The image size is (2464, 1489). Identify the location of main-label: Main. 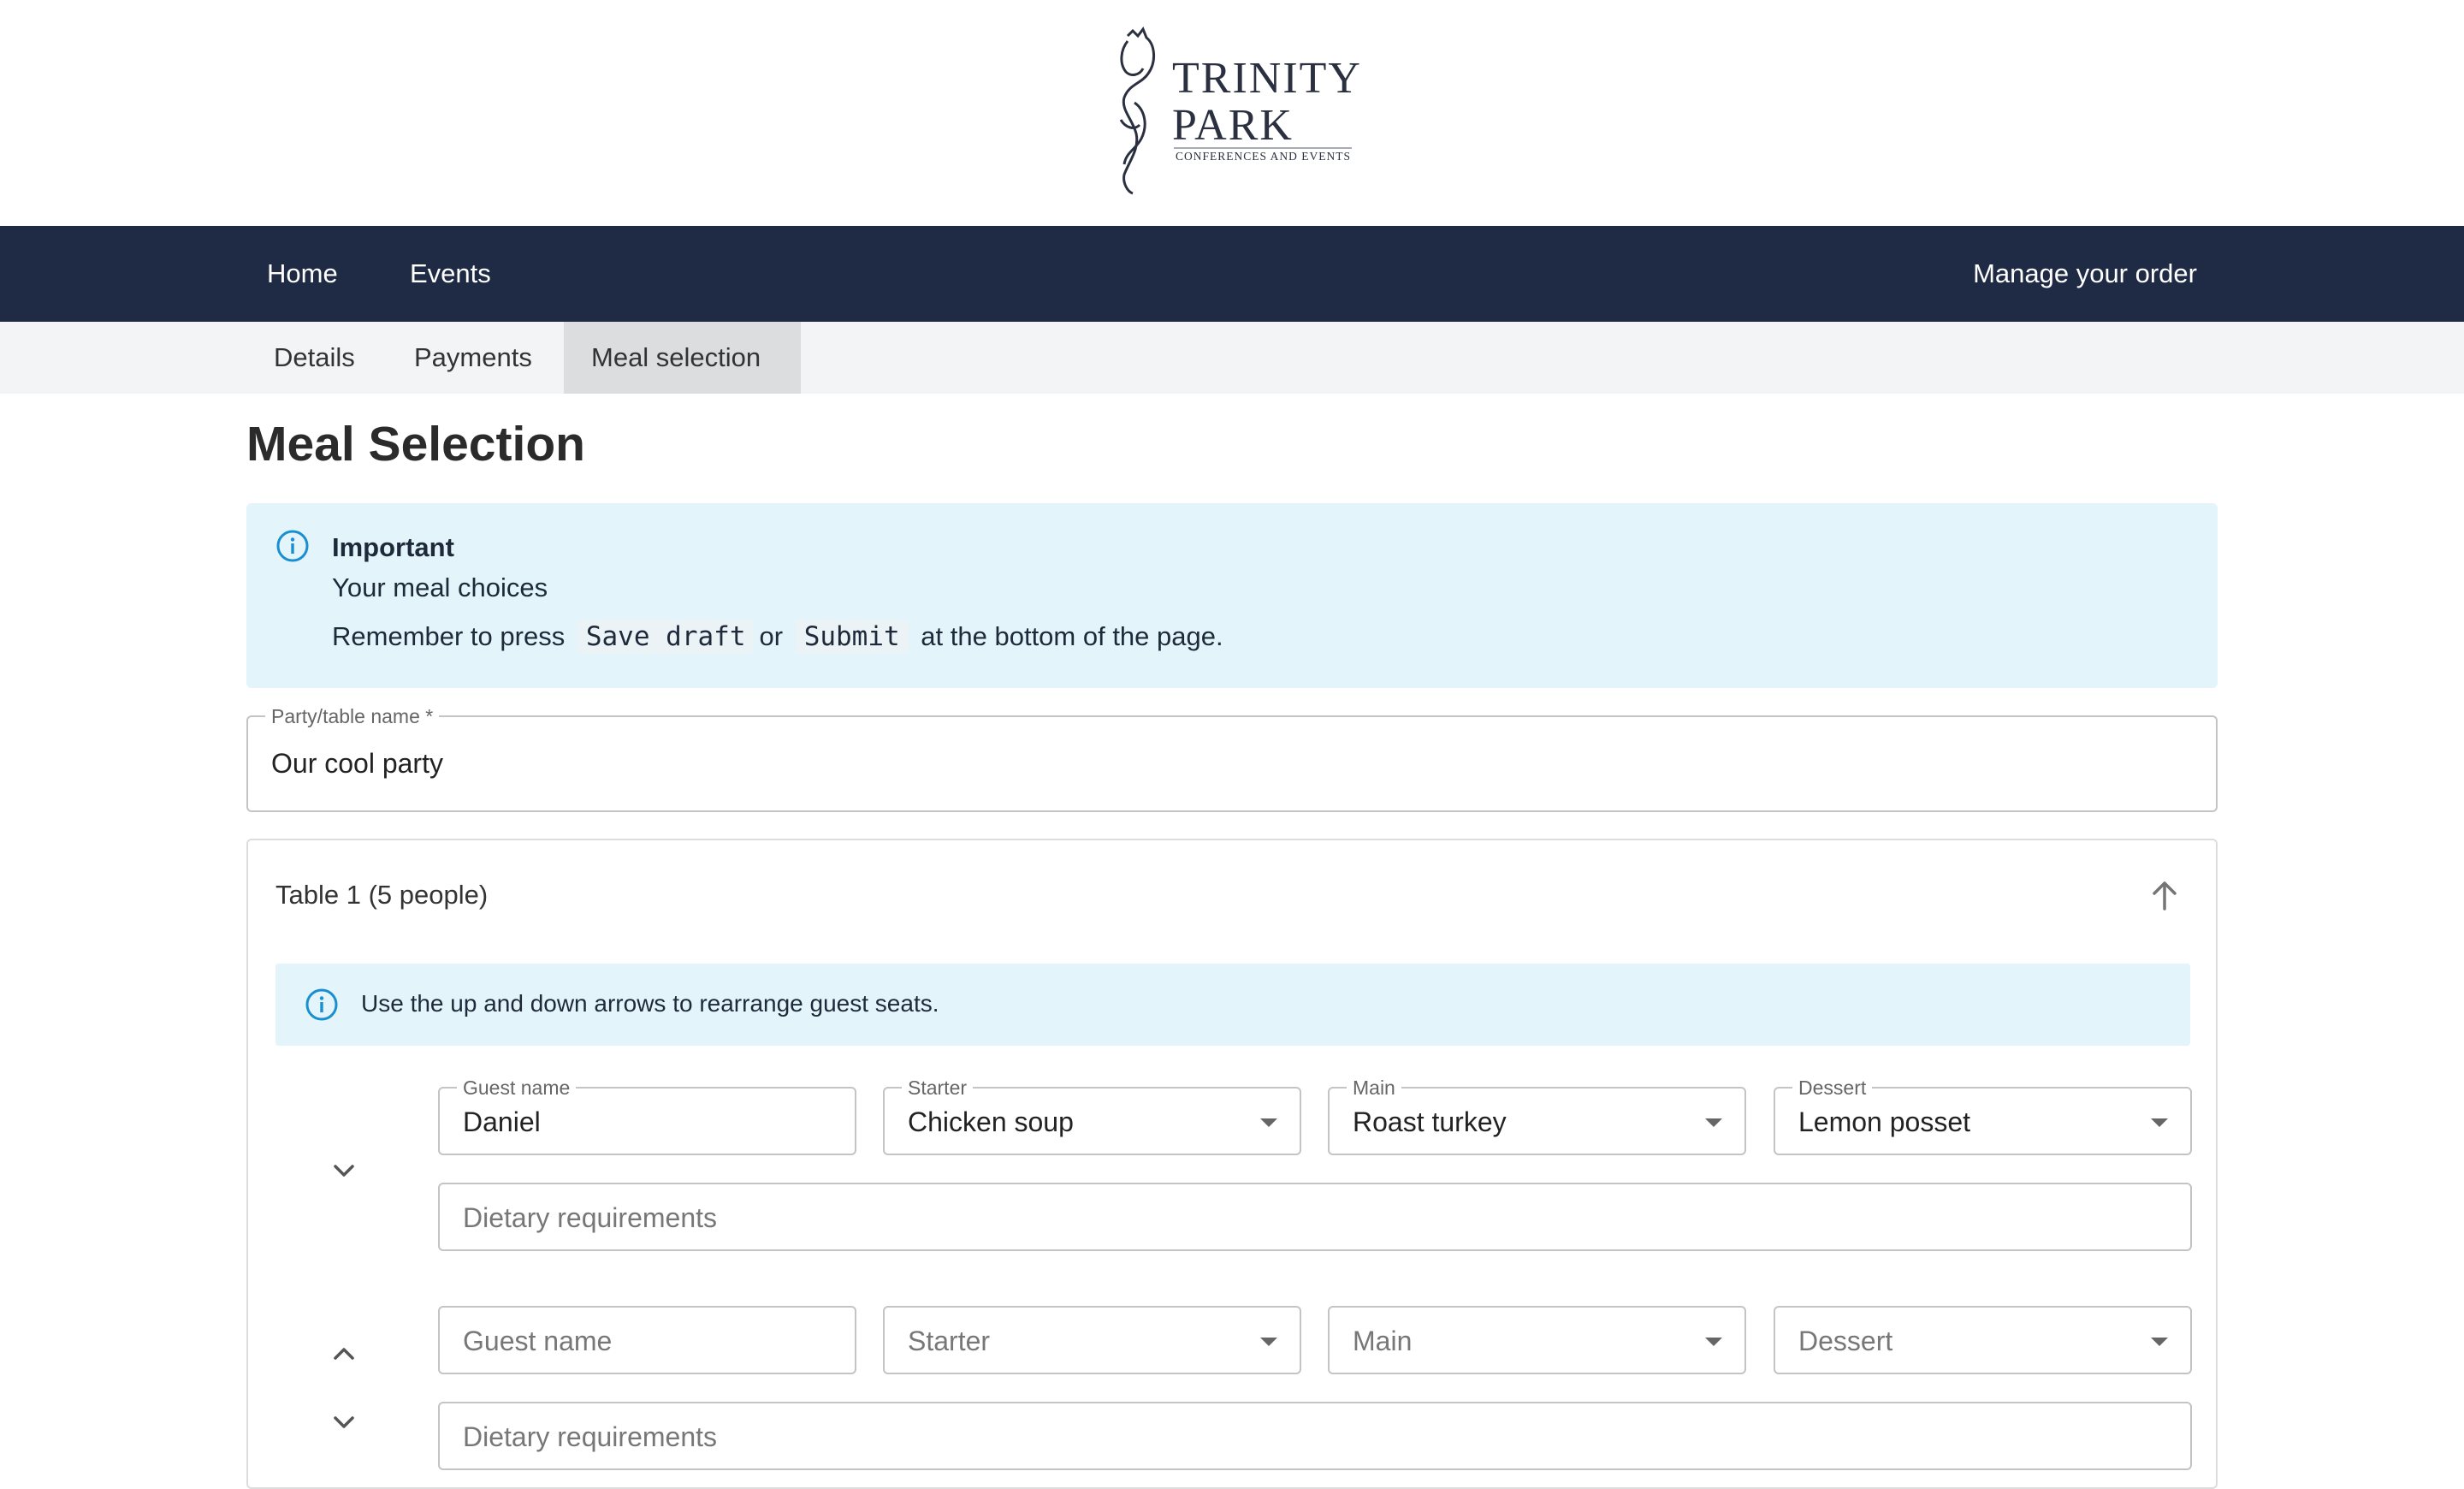
(1374, 1088).